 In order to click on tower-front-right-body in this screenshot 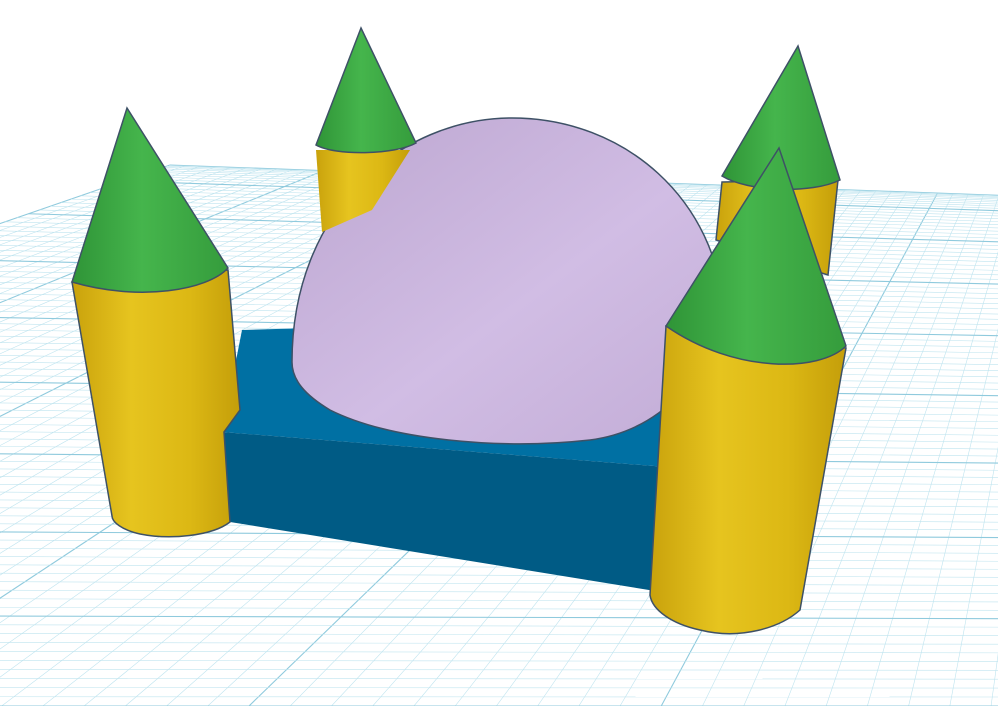, I will do `click(748, 480)`.